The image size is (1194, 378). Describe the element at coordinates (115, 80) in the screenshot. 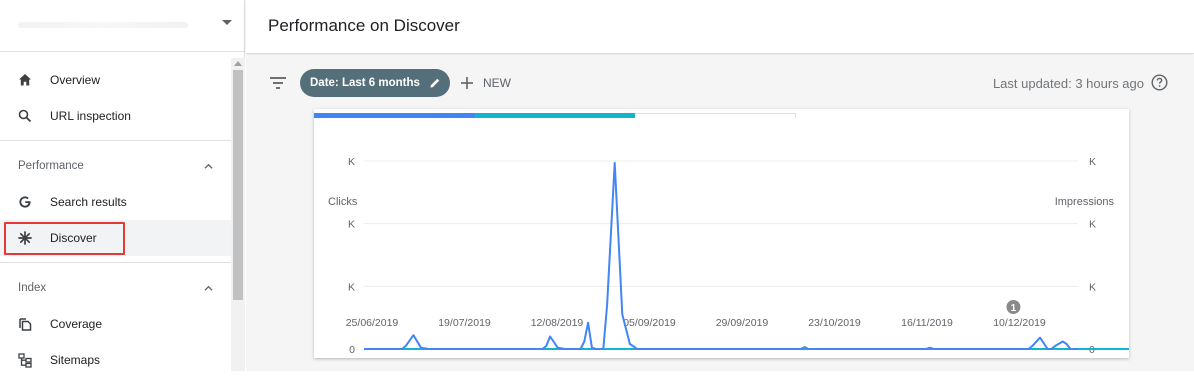

I see `sidebar-item-overview: Overview` at that location.